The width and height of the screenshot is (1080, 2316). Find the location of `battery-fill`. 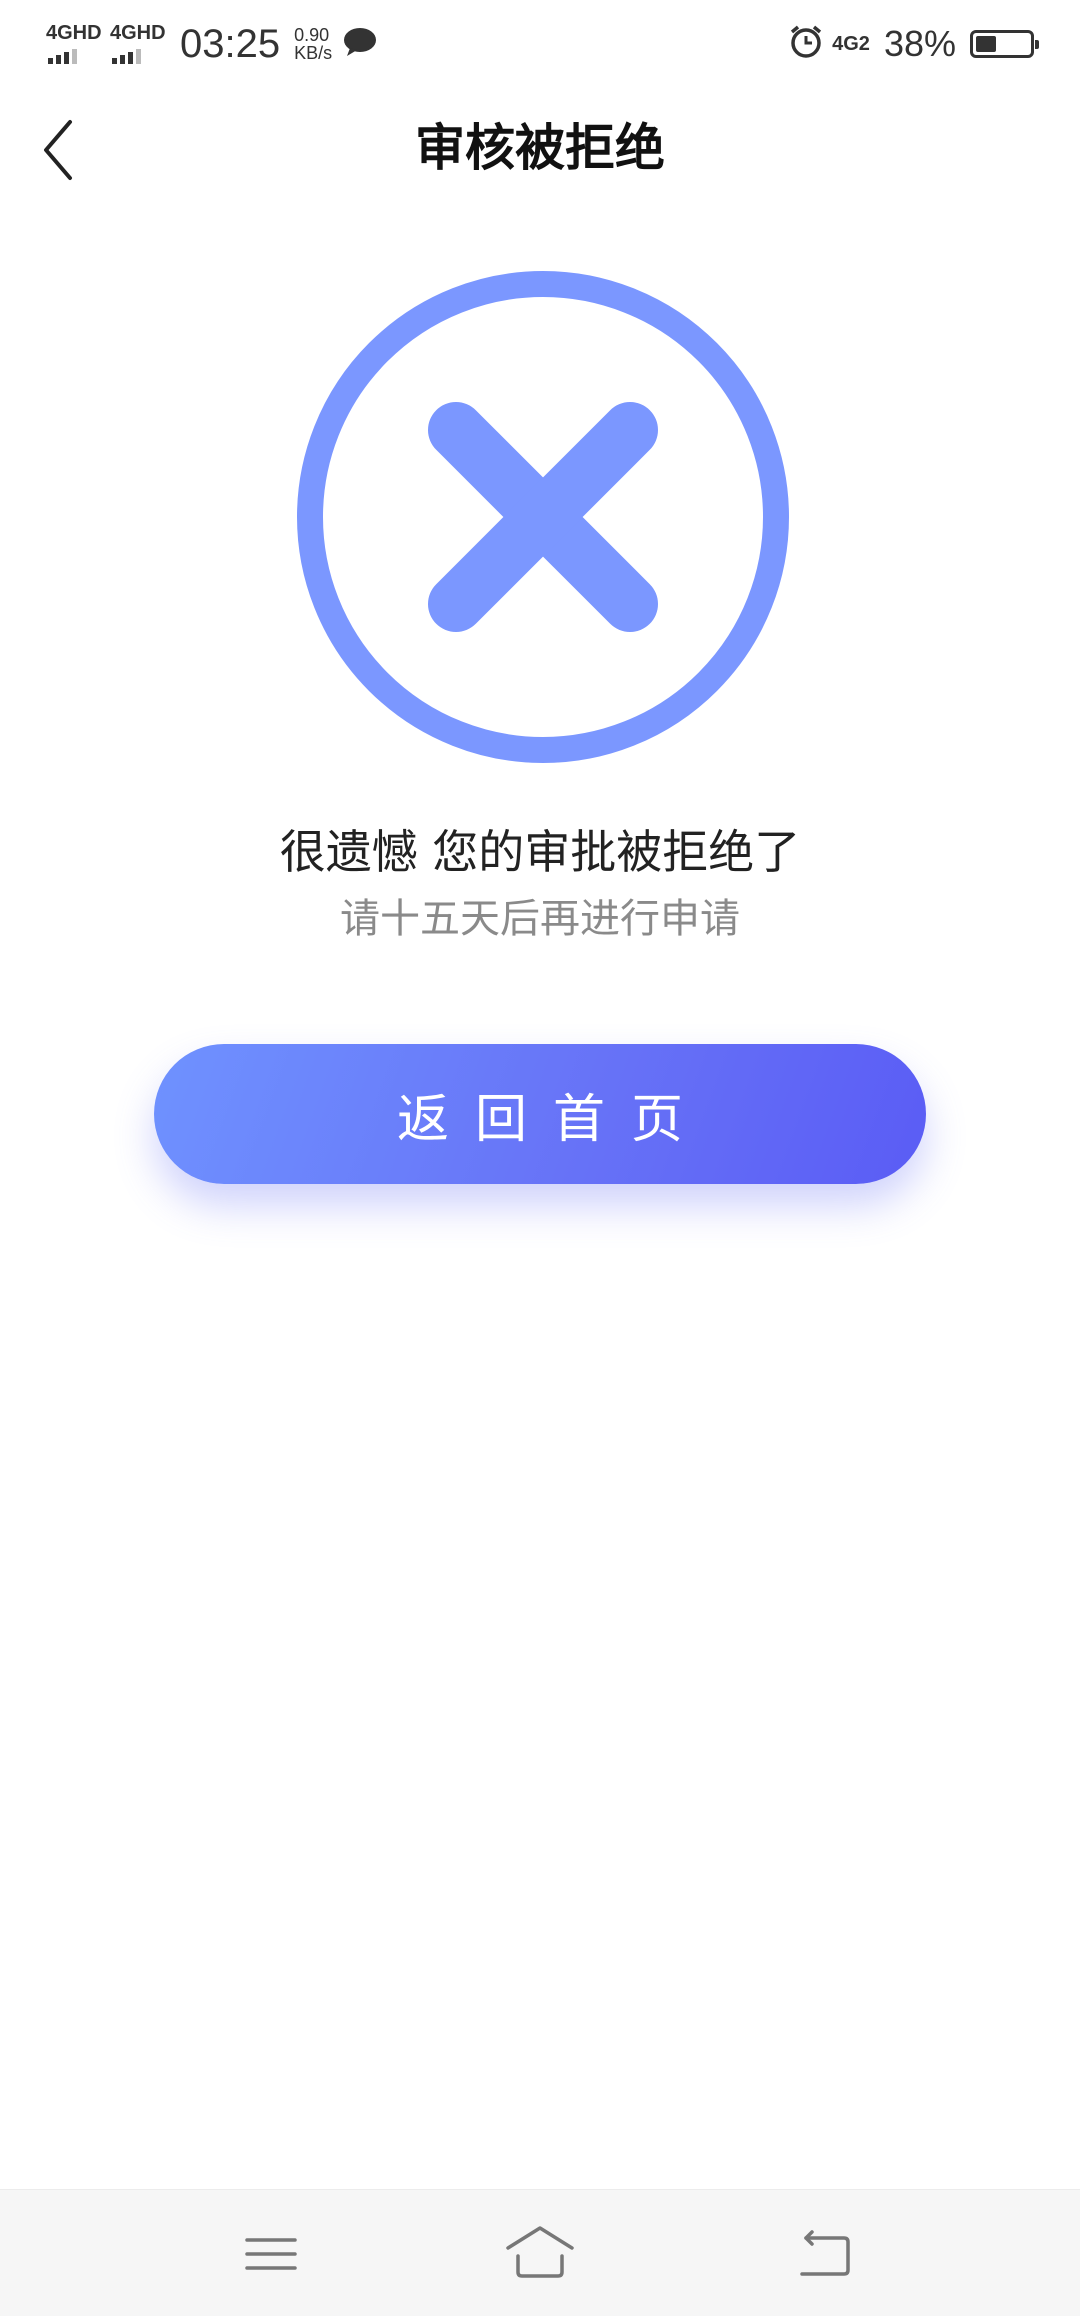

battery-fill is located at coordinates (986, 44).